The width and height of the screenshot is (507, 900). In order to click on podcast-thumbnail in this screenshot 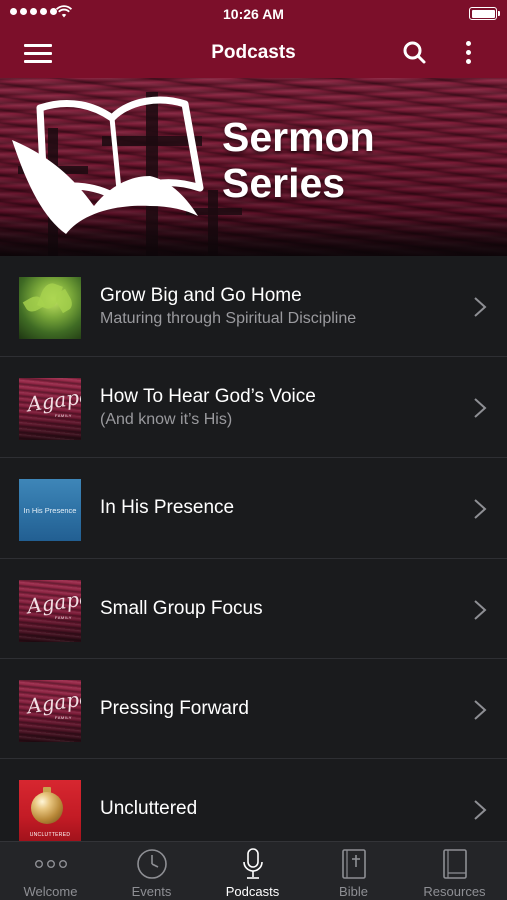, I will do `click(50, 308)`.